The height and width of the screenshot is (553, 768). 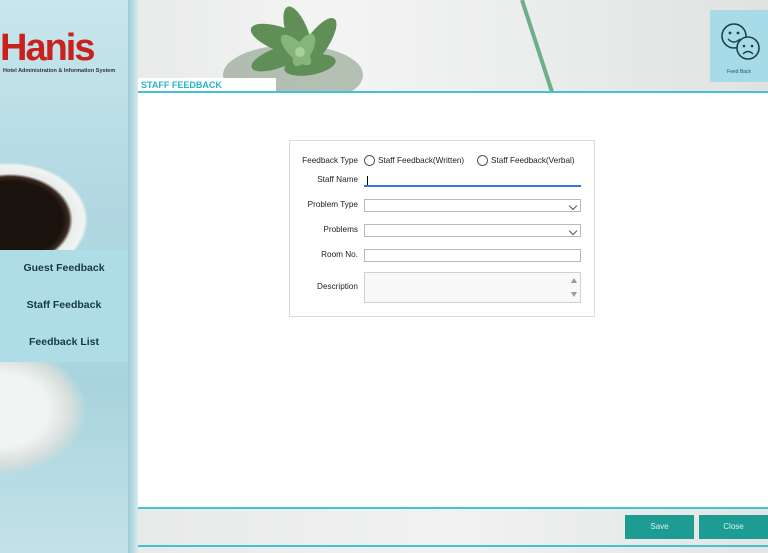 What do you see at coordinates (453, 546) in the screenshot?
I see `footer-bottom-line` at bounding box center [453, 546].